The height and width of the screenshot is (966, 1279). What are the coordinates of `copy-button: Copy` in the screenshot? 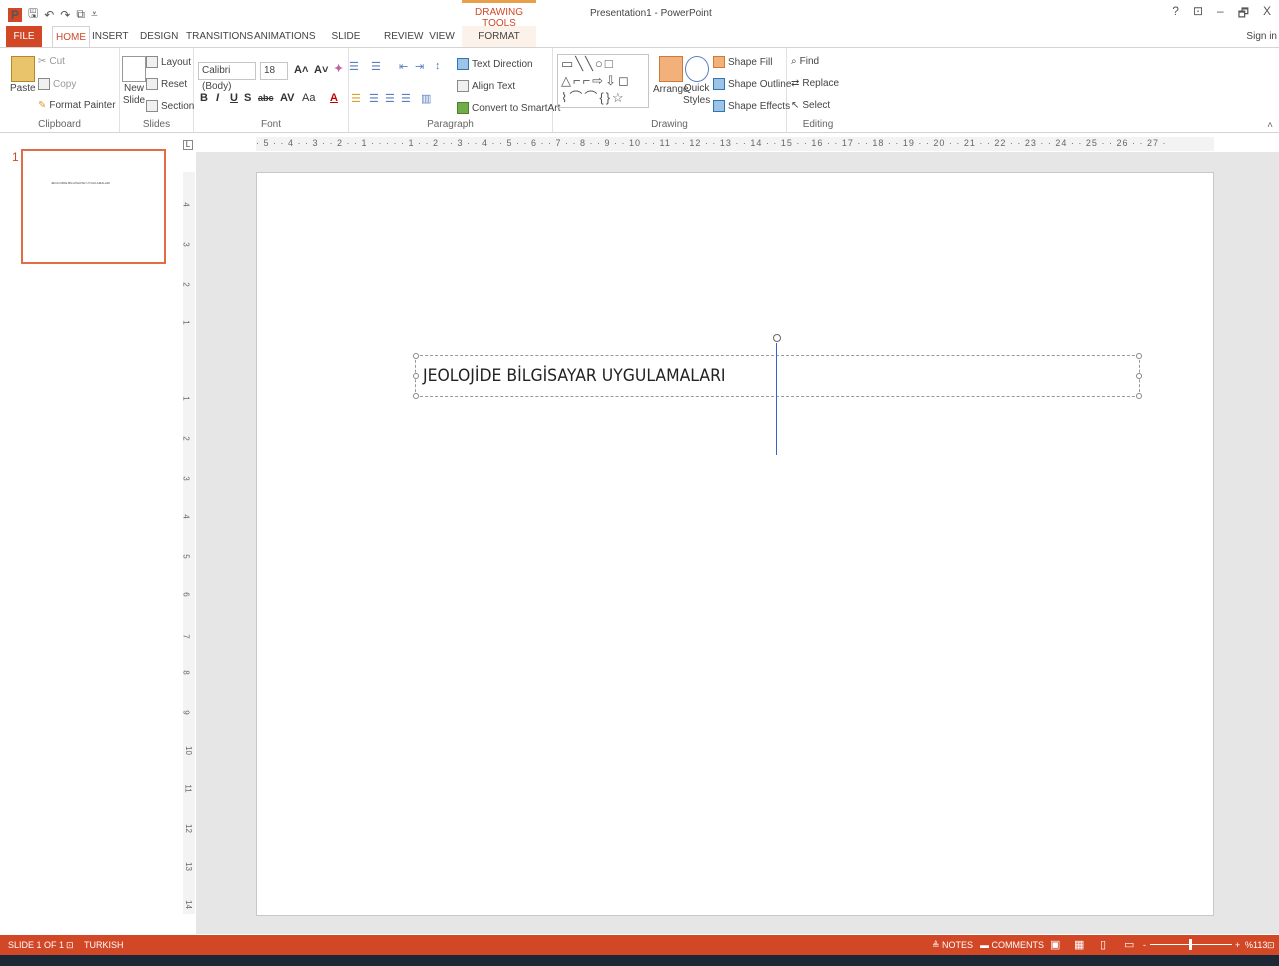 It's located at (57, 84).